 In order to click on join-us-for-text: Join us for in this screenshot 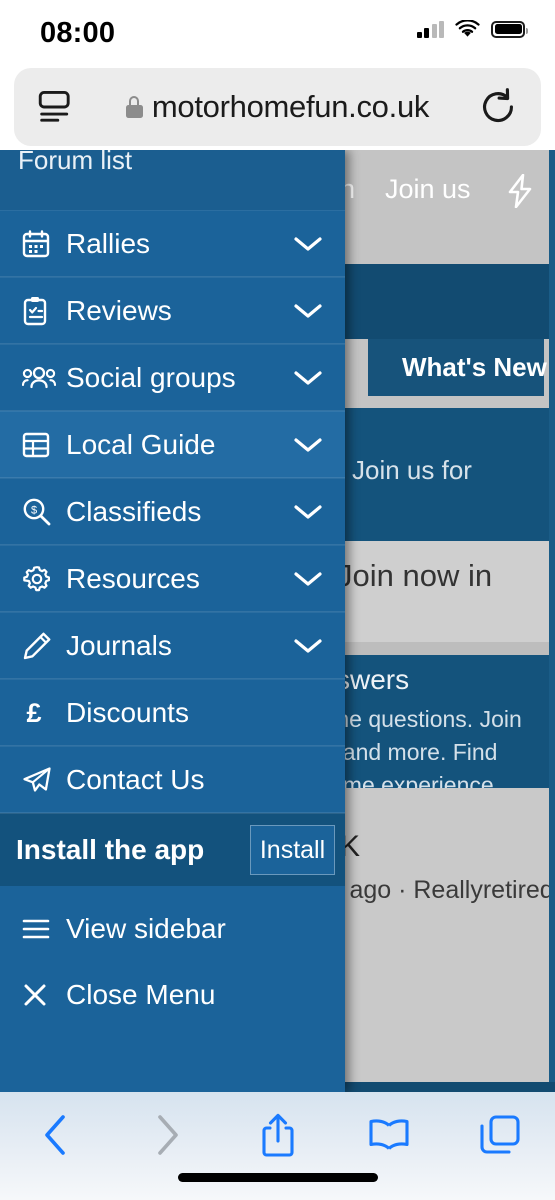, I will do `click(412, 470)`.